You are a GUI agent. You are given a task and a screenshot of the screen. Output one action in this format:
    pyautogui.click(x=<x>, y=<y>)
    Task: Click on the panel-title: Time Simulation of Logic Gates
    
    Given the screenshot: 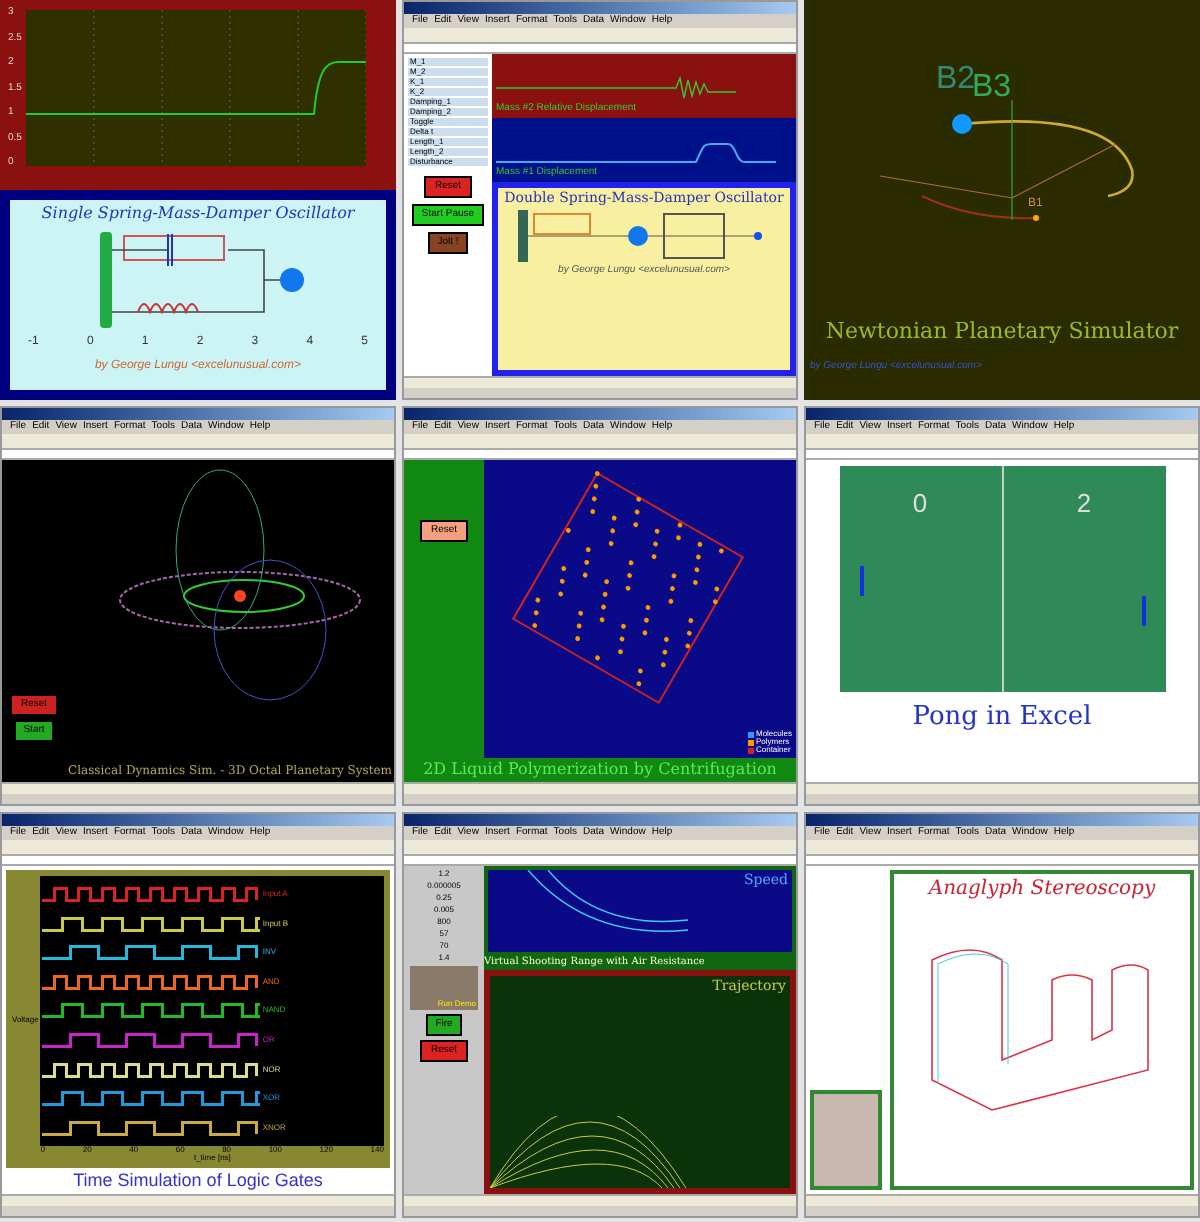 What is the action you would take?
    pyautogui.click(x=198, y=1183)
    